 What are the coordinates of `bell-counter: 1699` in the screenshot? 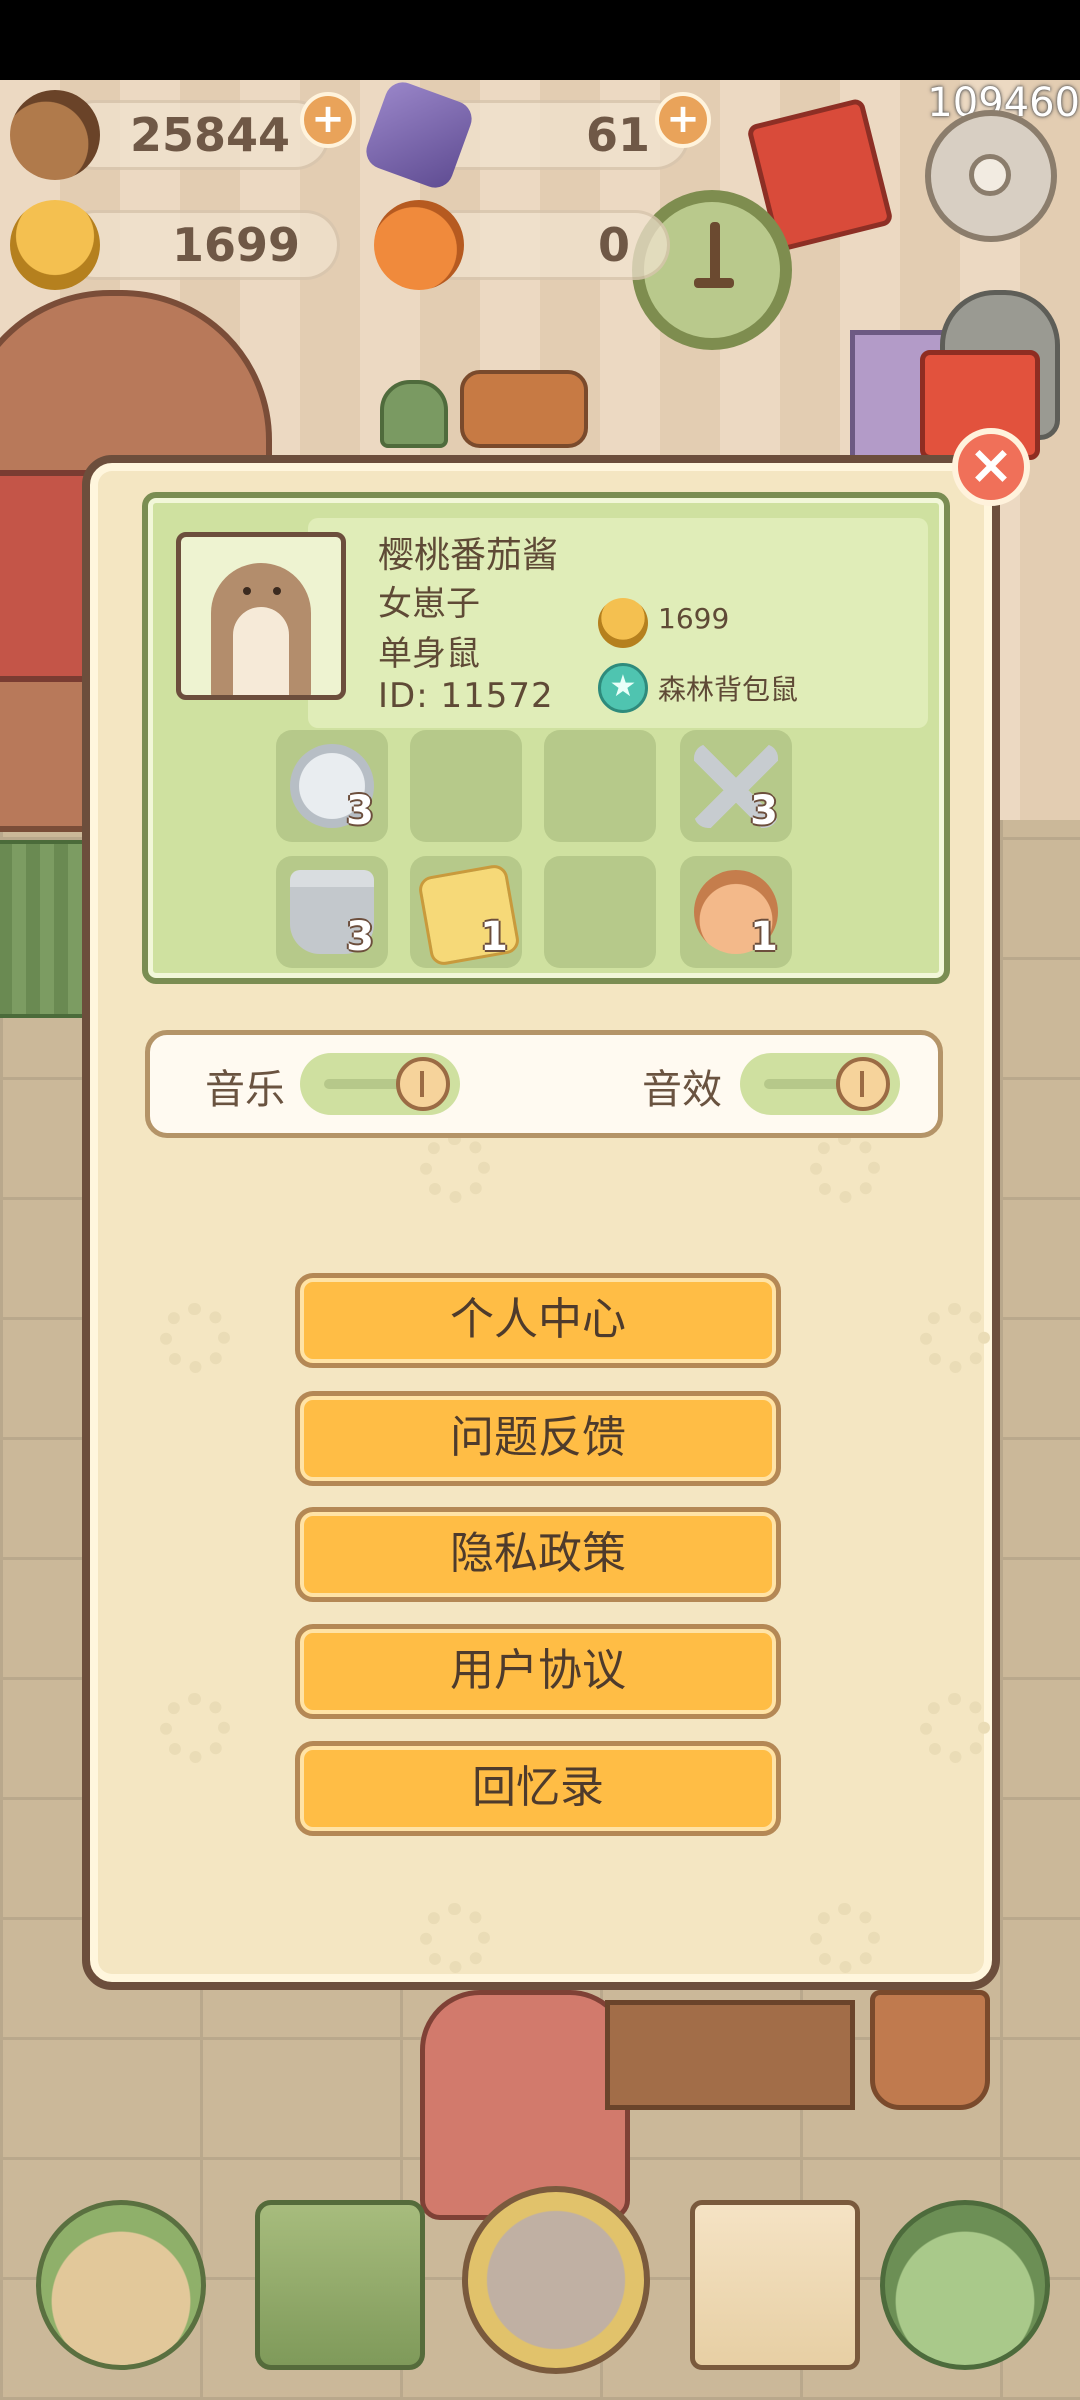 It's located at (175, 245).